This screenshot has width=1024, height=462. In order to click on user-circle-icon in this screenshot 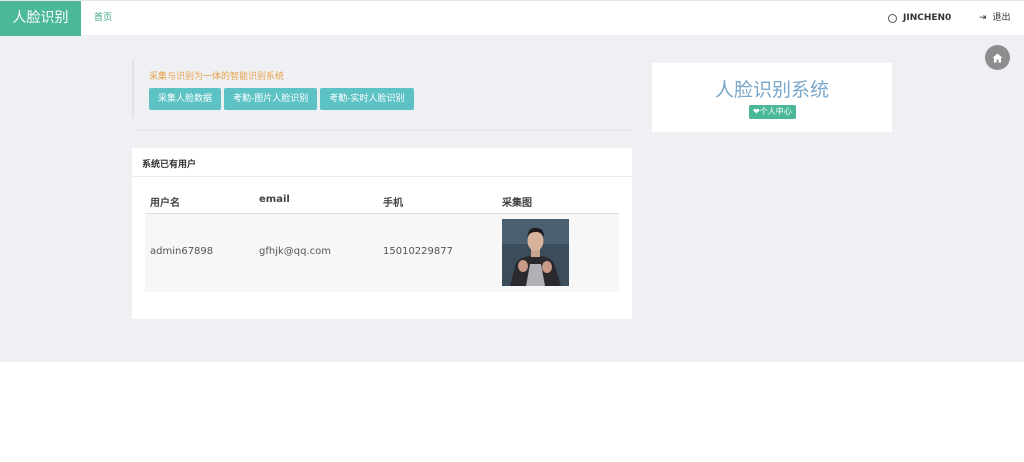, I will do `click(892, 18)`.